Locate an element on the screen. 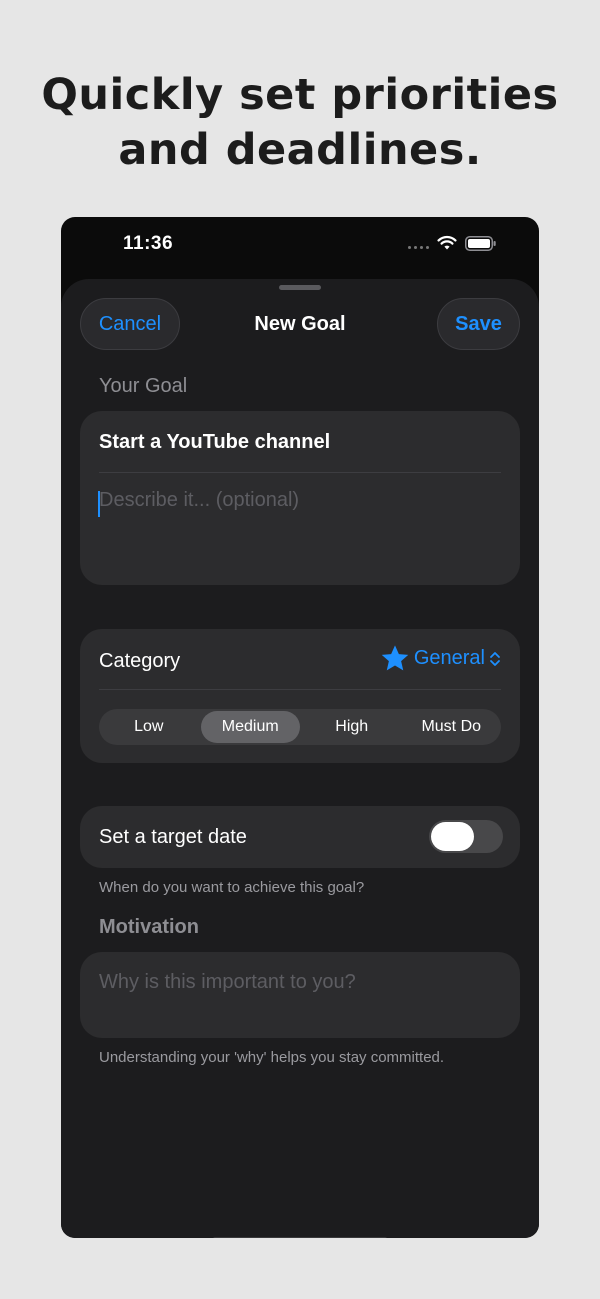 The width and height of the screenshot is (600, 1299). motivation-label: Motivation is located at coordinates (149, 927).